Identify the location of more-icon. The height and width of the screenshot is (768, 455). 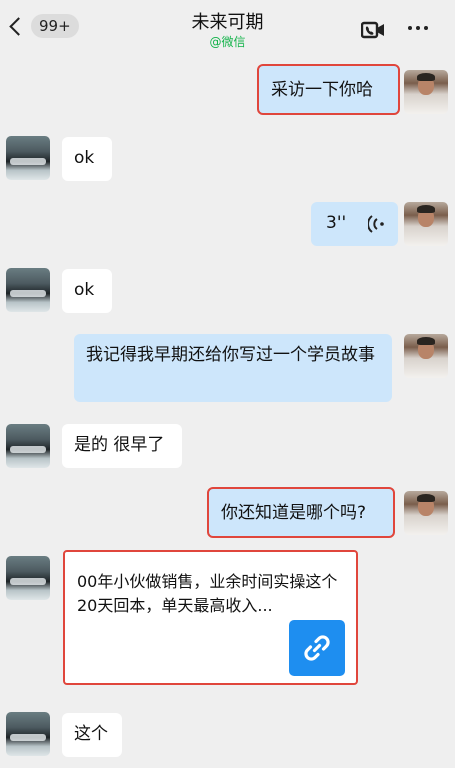
(418, 28).